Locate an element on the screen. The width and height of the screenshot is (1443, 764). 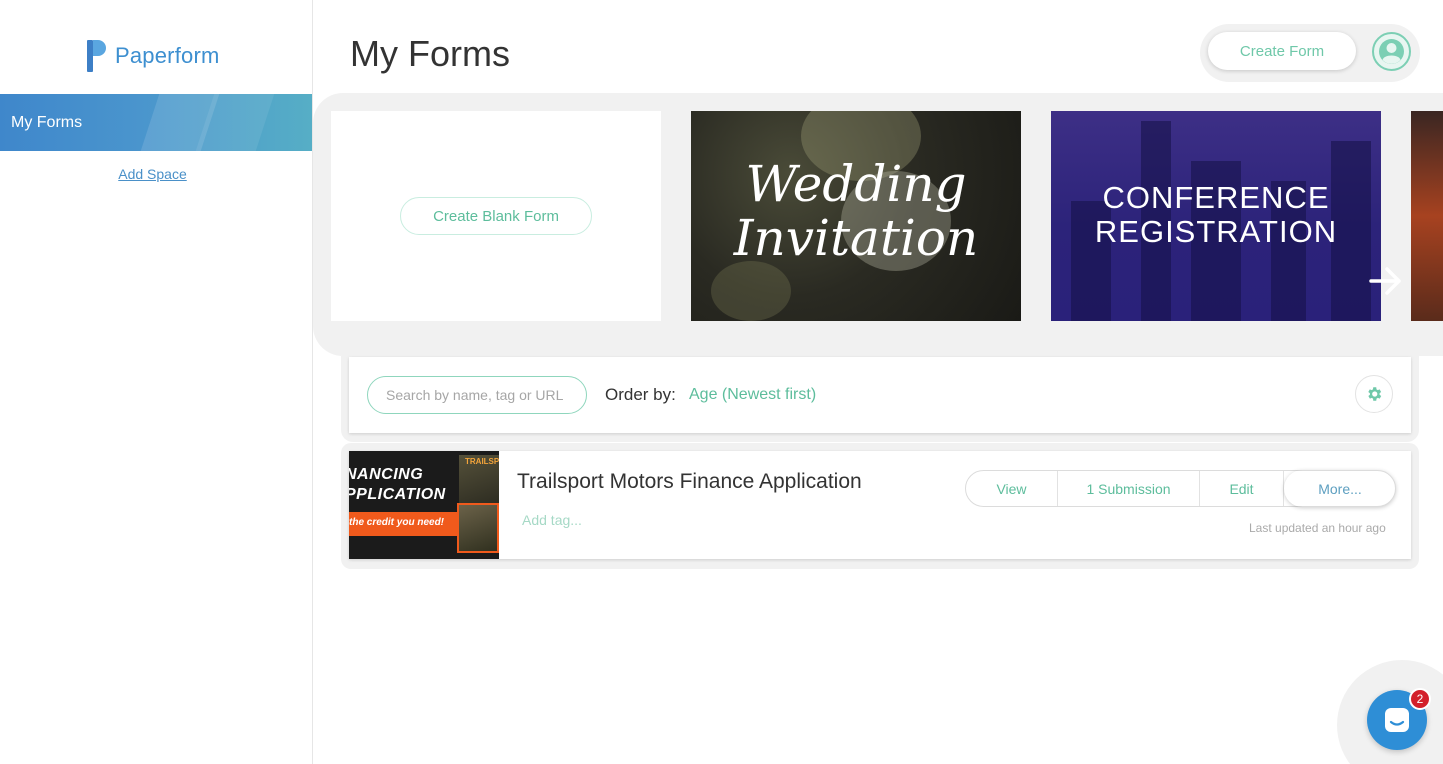
template-title-line: CONFERENCE is located at coordinates (1216, 197).